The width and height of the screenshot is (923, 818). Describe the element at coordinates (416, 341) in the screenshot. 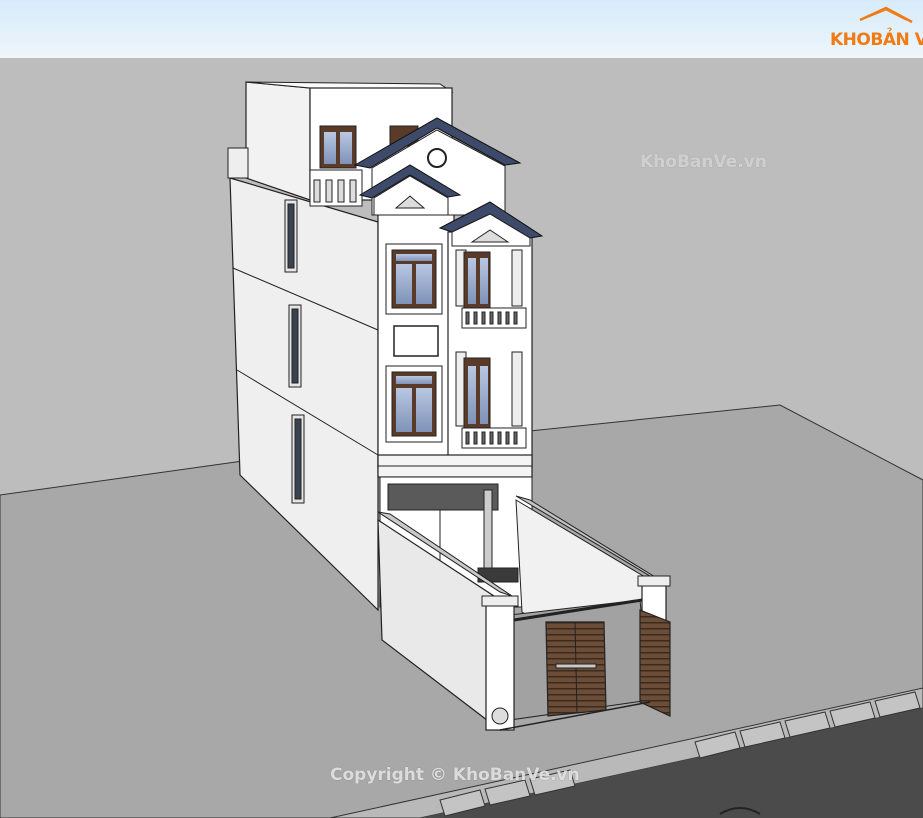

I see `facade-sign-panel` at that location.